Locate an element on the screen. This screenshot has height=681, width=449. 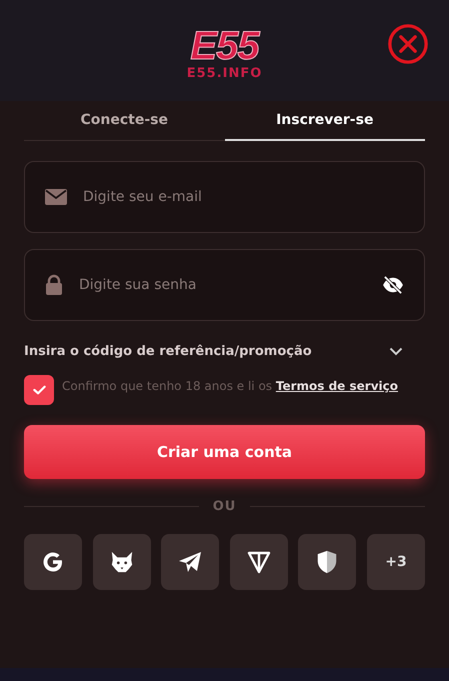
tab: Conecte-se is located at coordinates (124, 121).